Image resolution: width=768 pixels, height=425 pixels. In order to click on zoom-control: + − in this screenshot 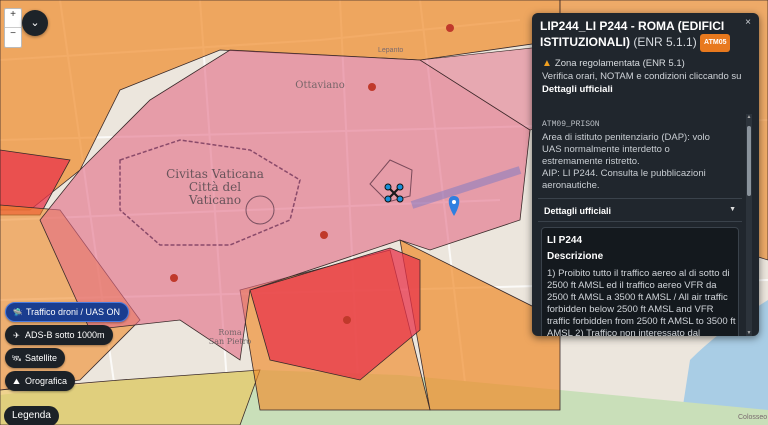, I will do `click(13, 28)`.